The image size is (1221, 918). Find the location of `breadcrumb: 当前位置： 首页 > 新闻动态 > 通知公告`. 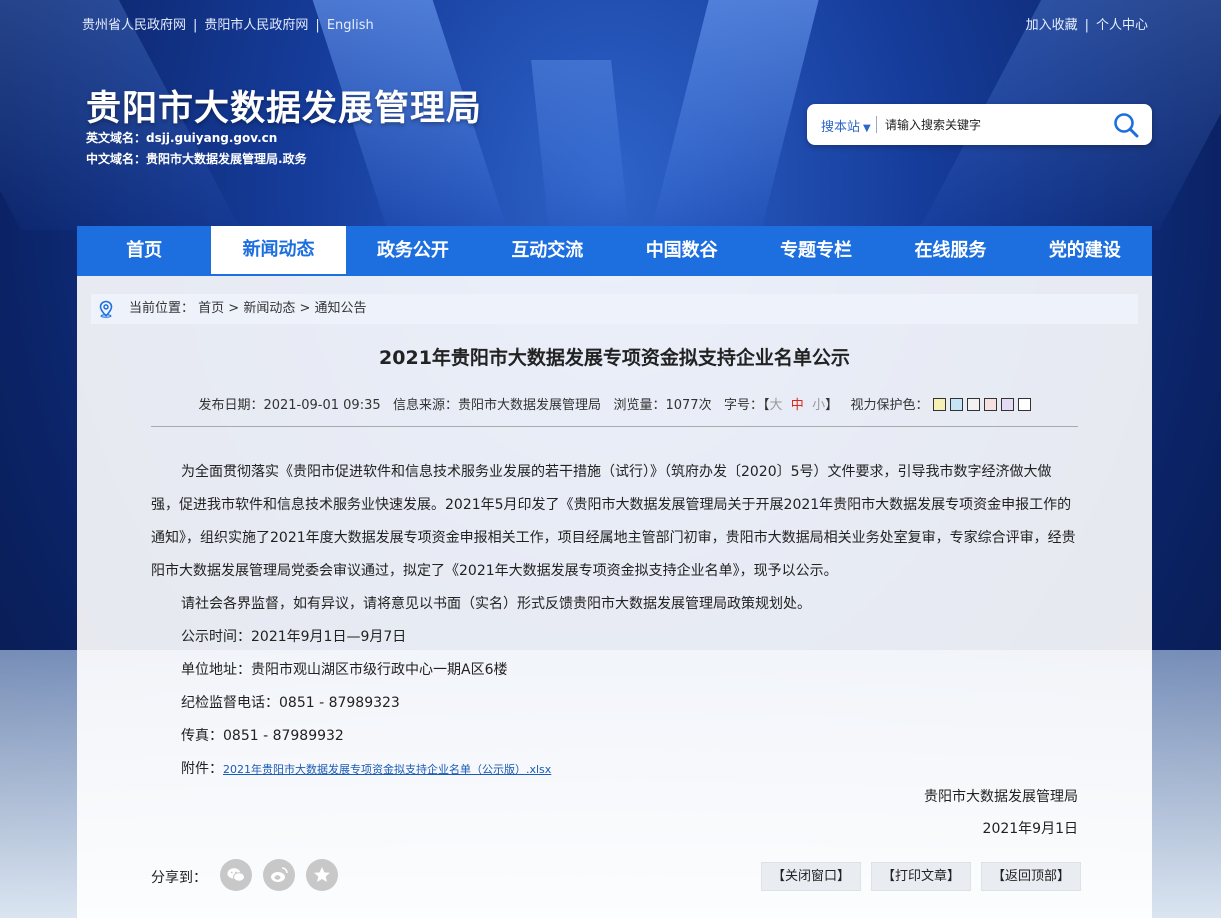

breadcrumb: 当前位置： 首页 > 新闻动态 > 通知公告 is located at coordinates (614, 309).